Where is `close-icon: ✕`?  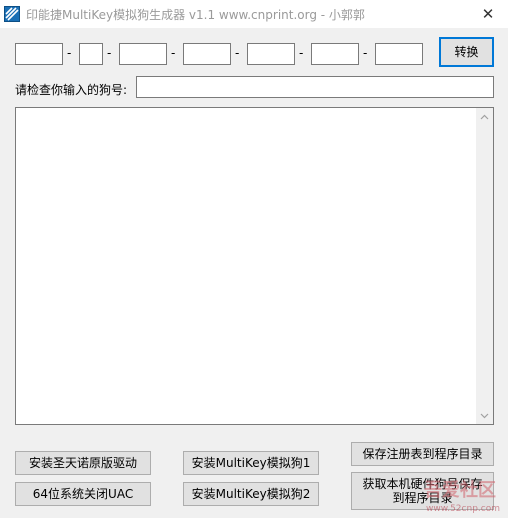
close-icon: ✕ is located at coordinates (488, 14).